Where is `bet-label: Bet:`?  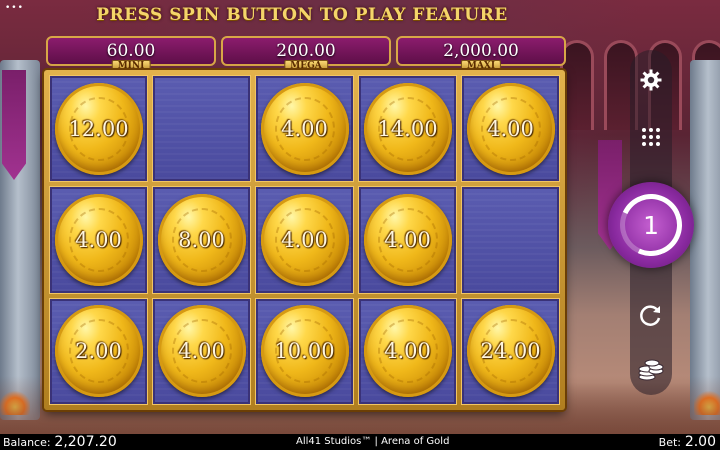 bet-label: Bet: is located at coordinates (669, 442).